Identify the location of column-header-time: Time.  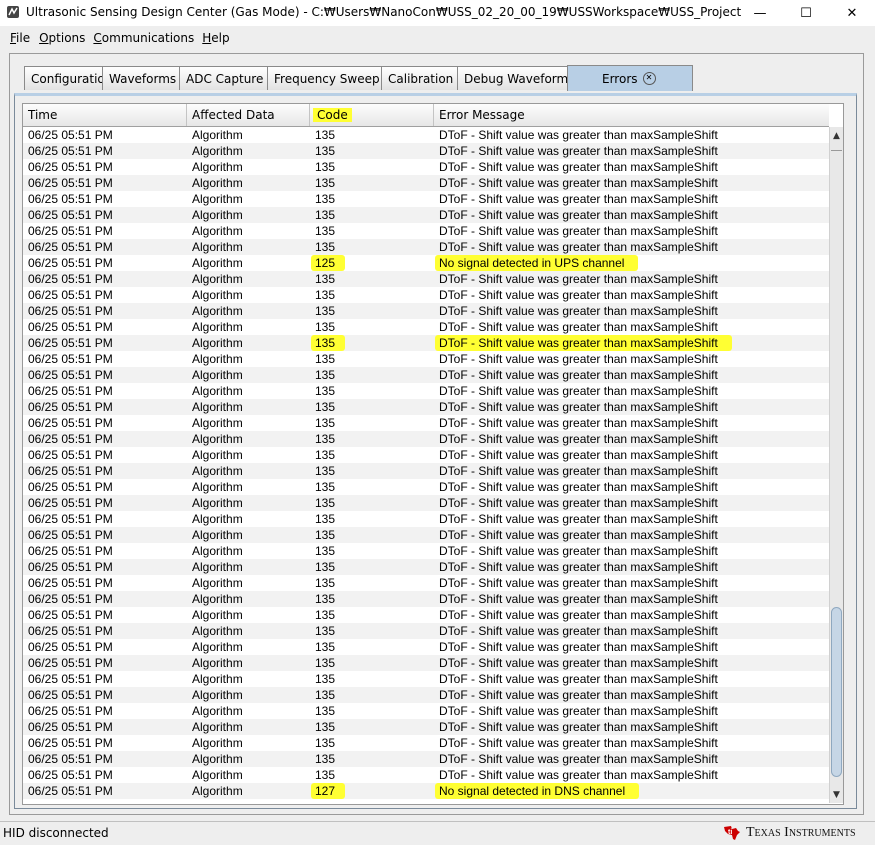
(105, 115).